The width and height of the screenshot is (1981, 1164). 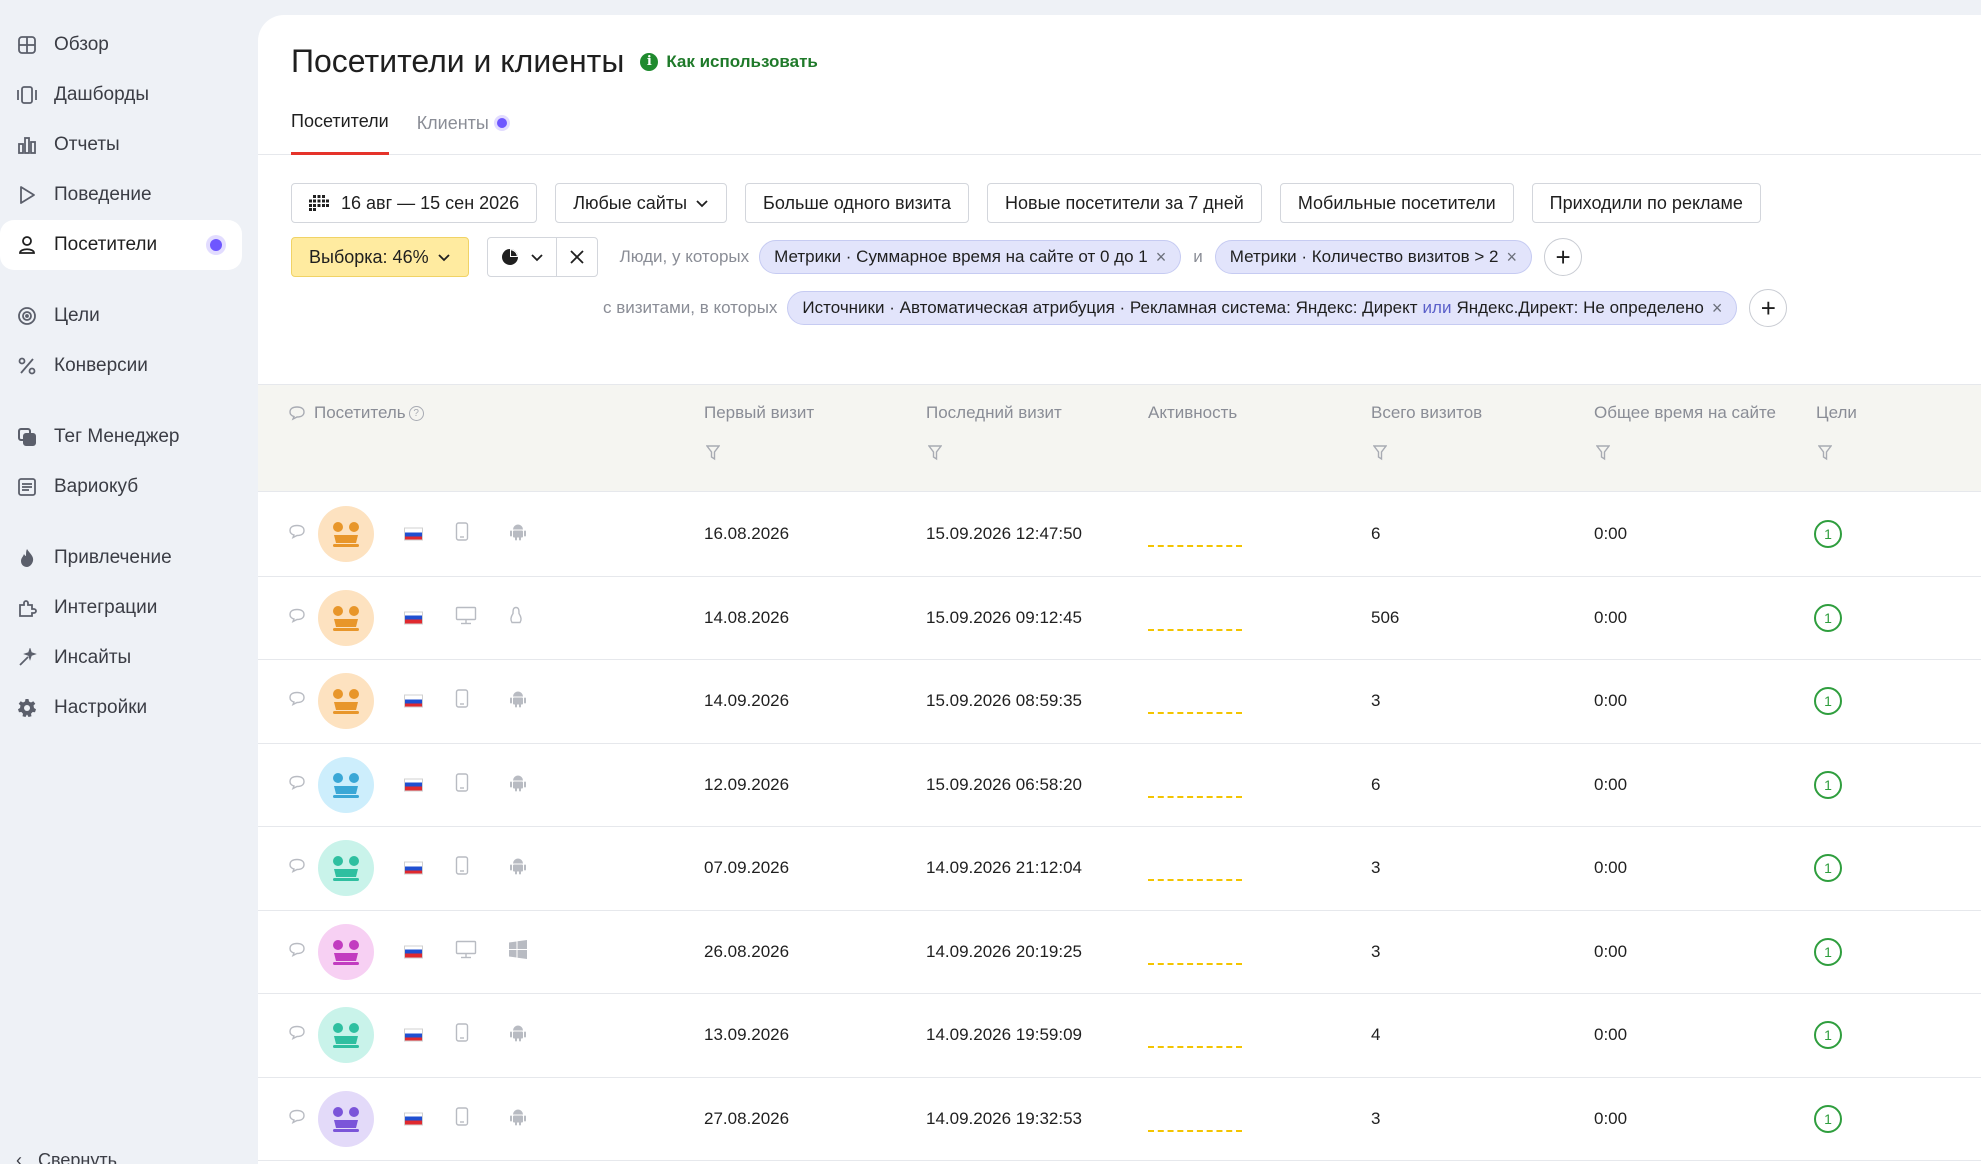 What do you see at coordinates (129, 437) in the screenshot?
I see `sidebar-item-tag-manager: Тег Менеджер` at bounding box center [129, 437].